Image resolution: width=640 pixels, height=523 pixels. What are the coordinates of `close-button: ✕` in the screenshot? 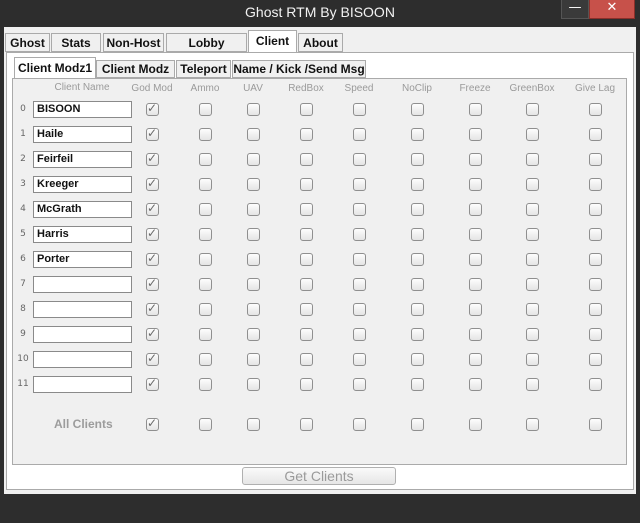 It's located at (612, 9).